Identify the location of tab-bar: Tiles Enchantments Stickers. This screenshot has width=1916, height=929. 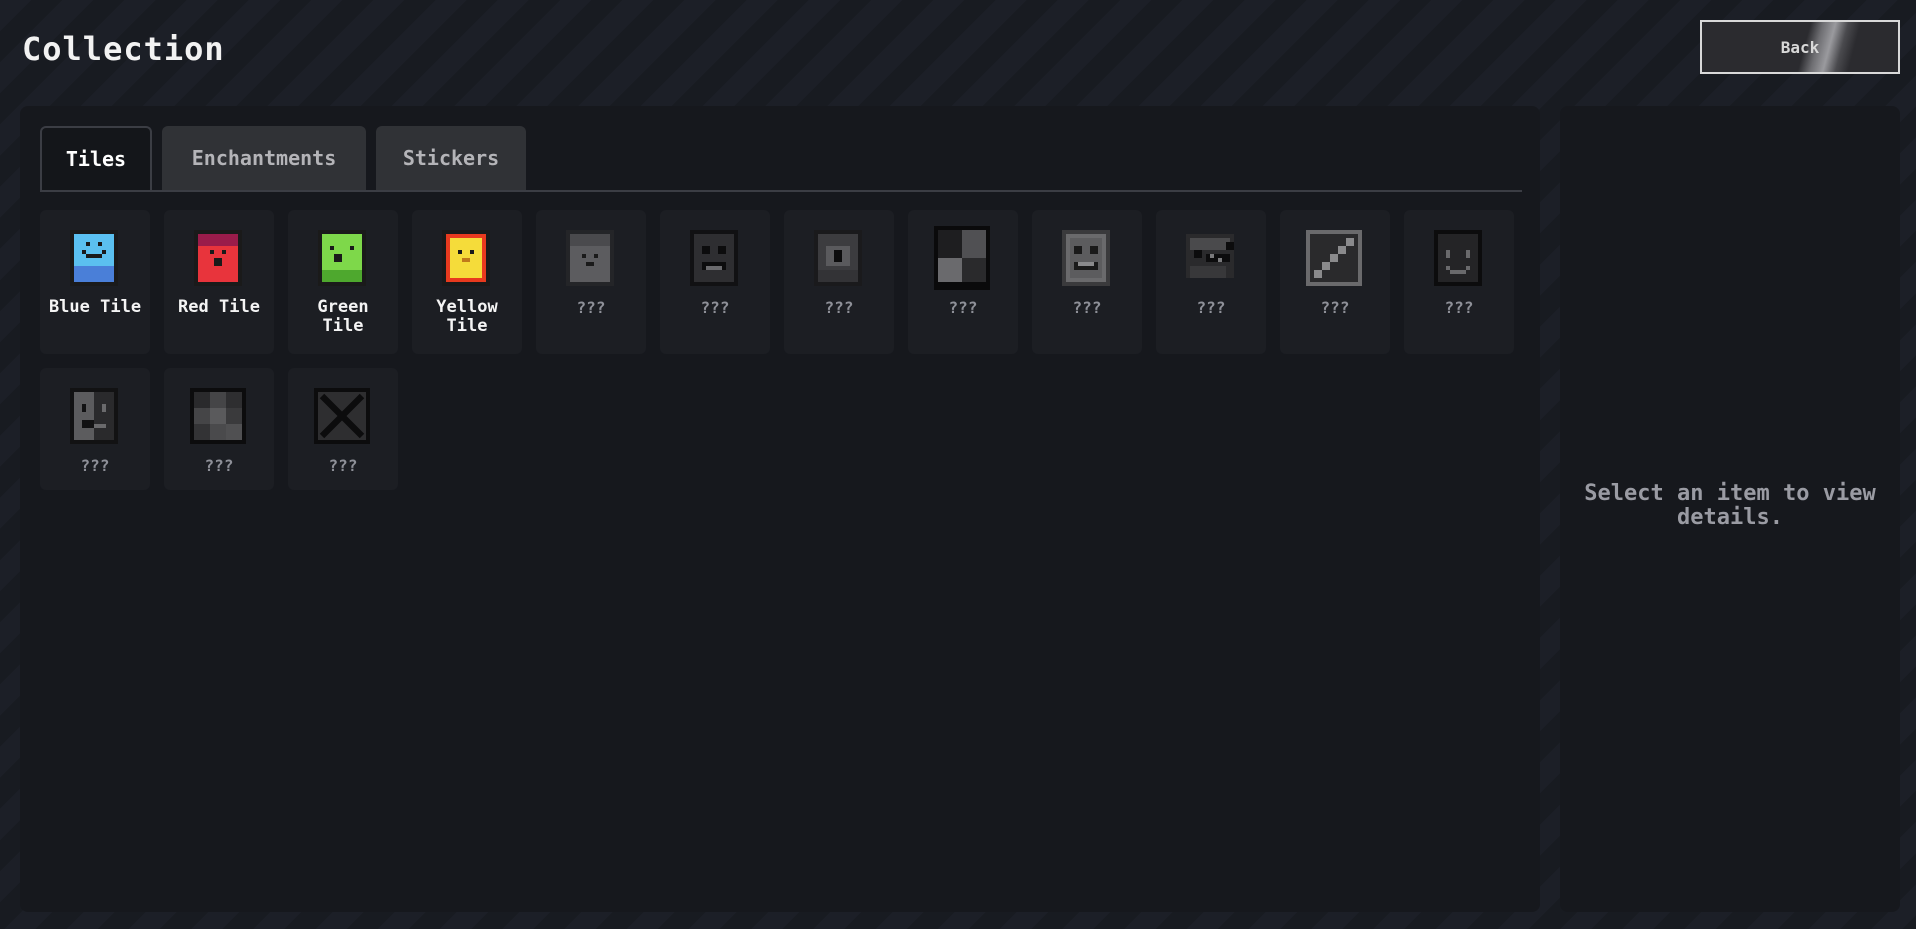
(781, 159).